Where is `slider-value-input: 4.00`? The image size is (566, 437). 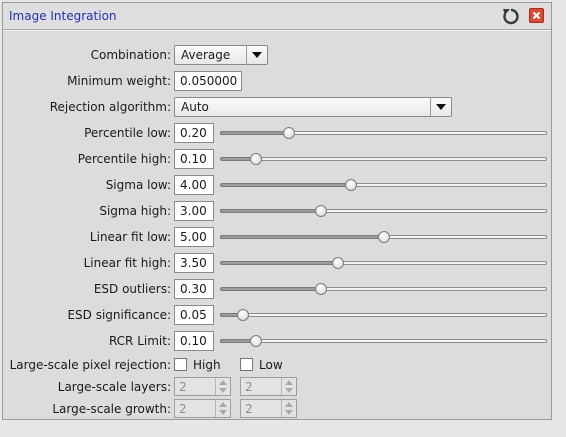
slider-value-input: 4.00 is located at coordinates (194, 185).